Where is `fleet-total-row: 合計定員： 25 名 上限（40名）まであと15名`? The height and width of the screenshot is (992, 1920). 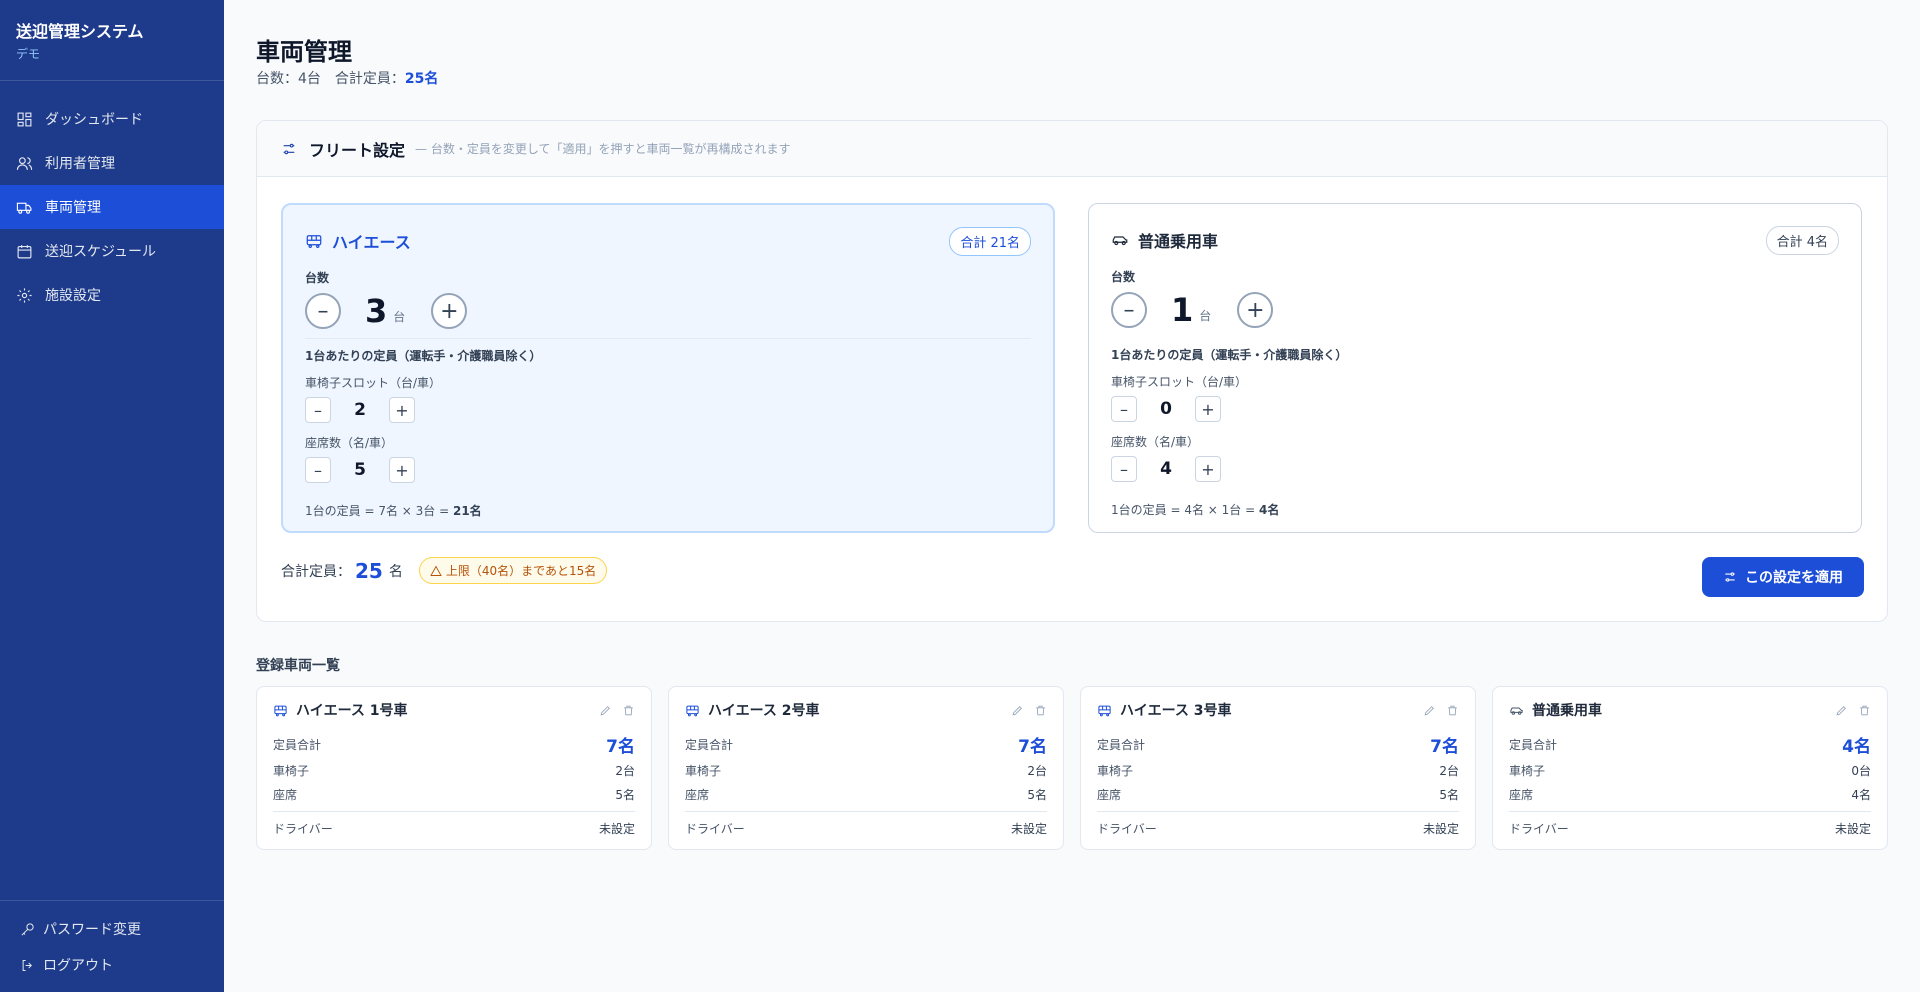 fleet-total-row: 合計定員： 25 名 上限（40名）まであと15名 is located at coordinates (444, 570).